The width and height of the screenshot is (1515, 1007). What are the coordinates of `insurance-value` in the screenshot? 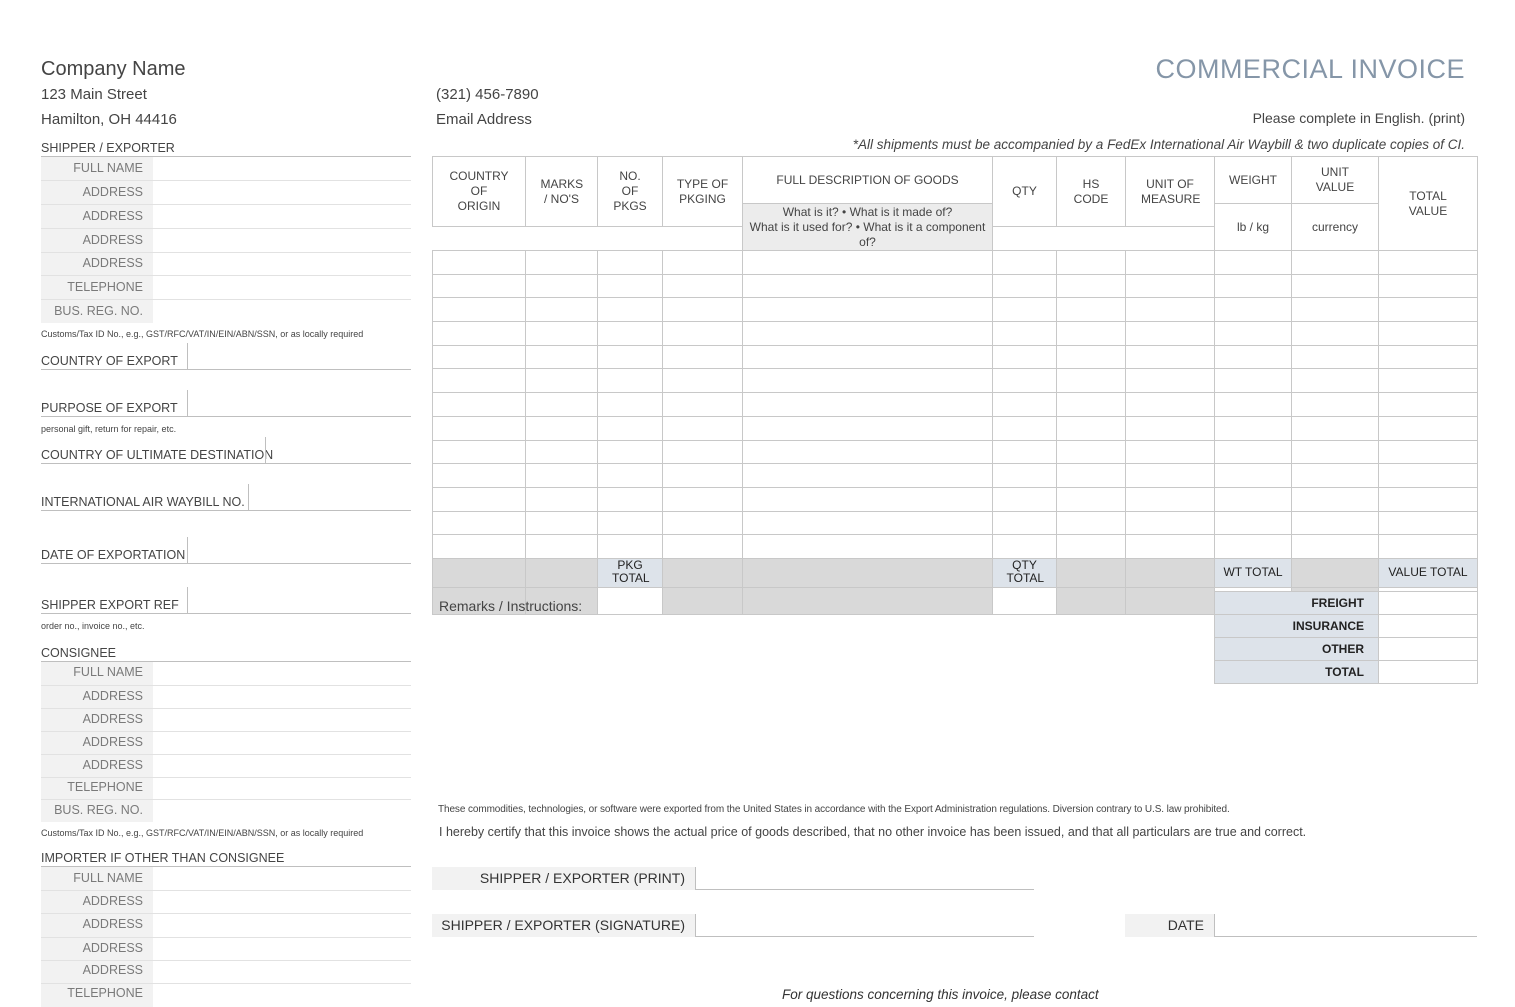 It's located at (1428, 626).